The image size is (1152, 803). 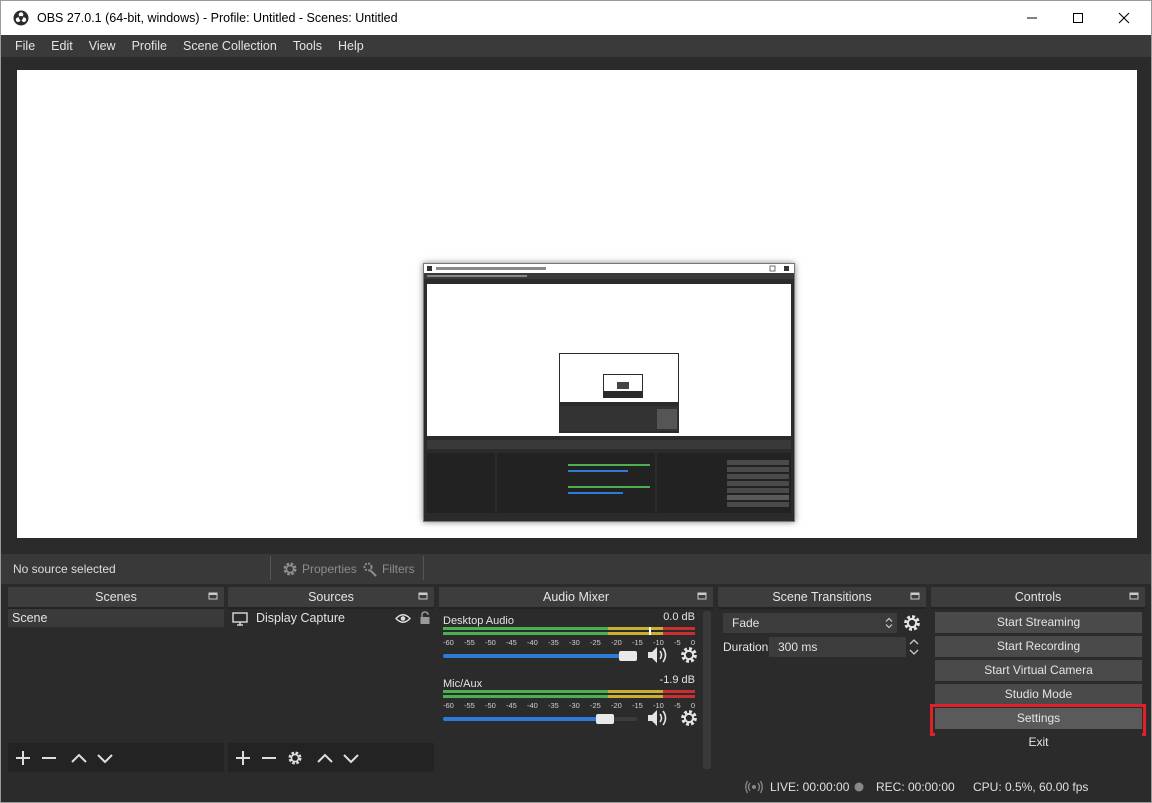 What do you see at coordinates (307, 46) in the screenshot?
I see `menu-tools: Tools` at bounding box center [307, 46].